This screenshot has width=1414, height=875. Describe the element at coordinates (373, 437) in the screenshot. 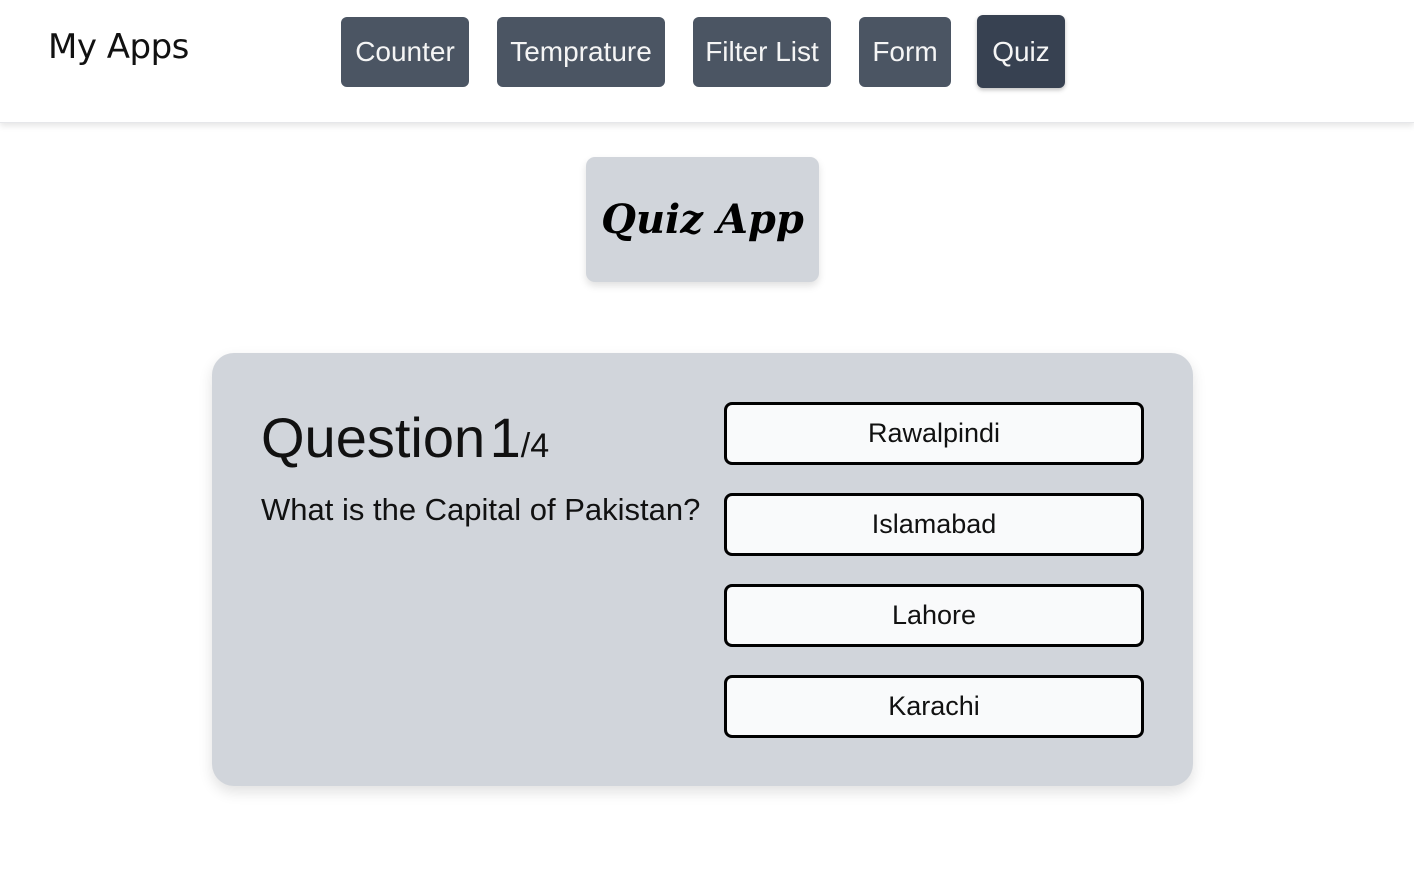

I see `question-label: Question` at that location.